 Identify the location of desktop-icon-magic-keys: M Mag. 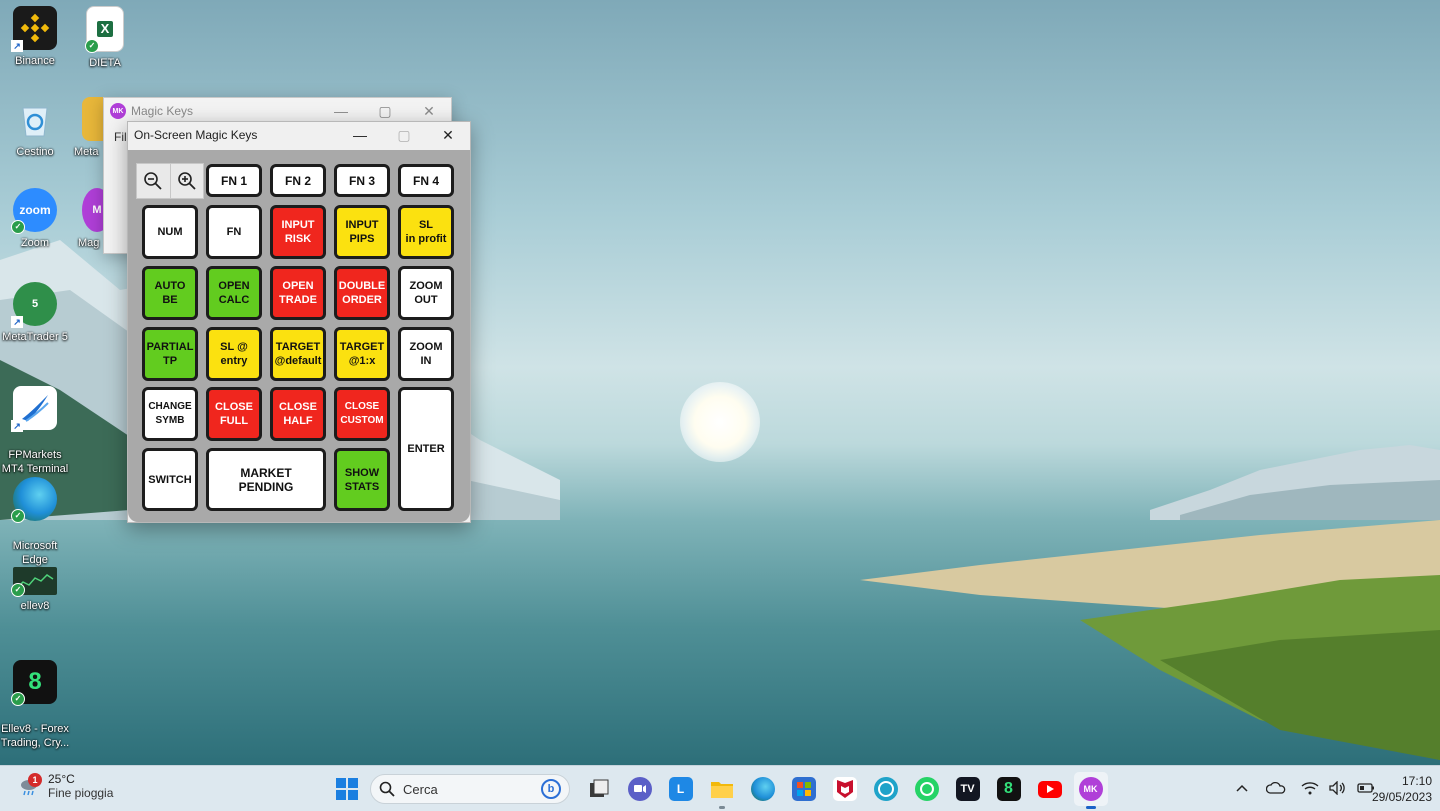
(86, 219).